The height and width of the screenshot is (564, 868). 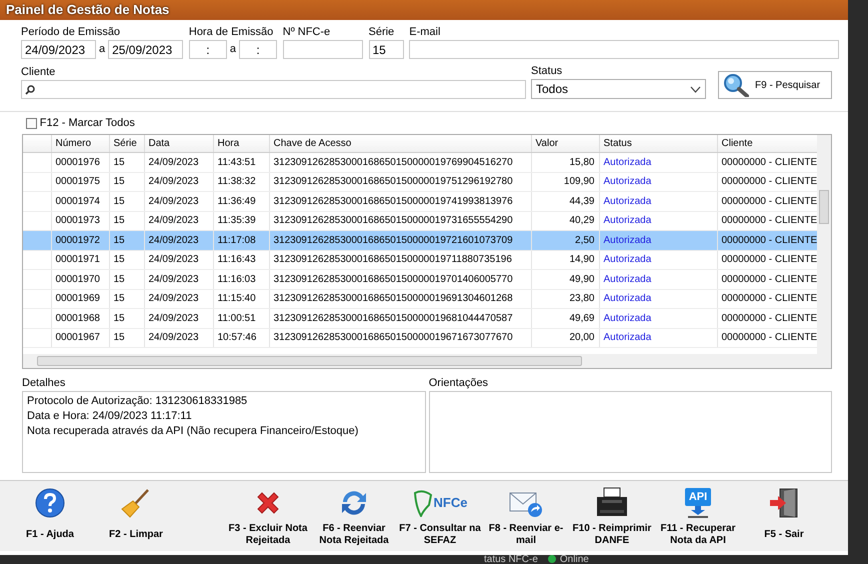 I want to click on input-field: 24/09/2023, so click(x=58, y=49).